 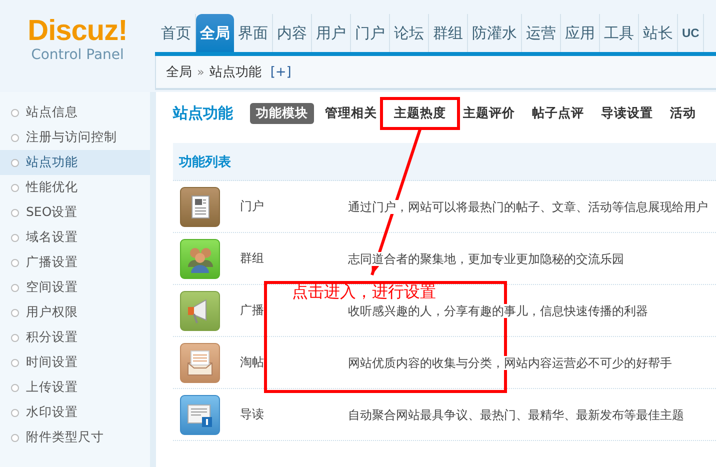 What do you see at coordinates (52, 387) in the screenshot?
I see `sidebar-label: 上传设置` at bounding box center [52, 387].